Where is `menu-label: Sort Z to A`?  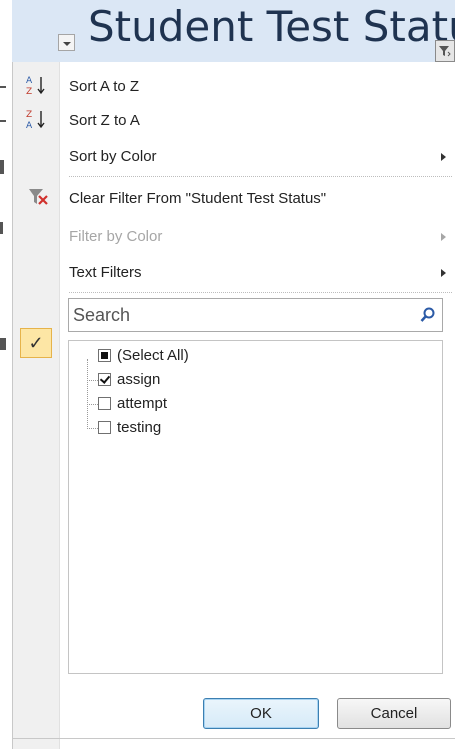 menu-label: Sort Z to A is located at coordinates (104, 120).